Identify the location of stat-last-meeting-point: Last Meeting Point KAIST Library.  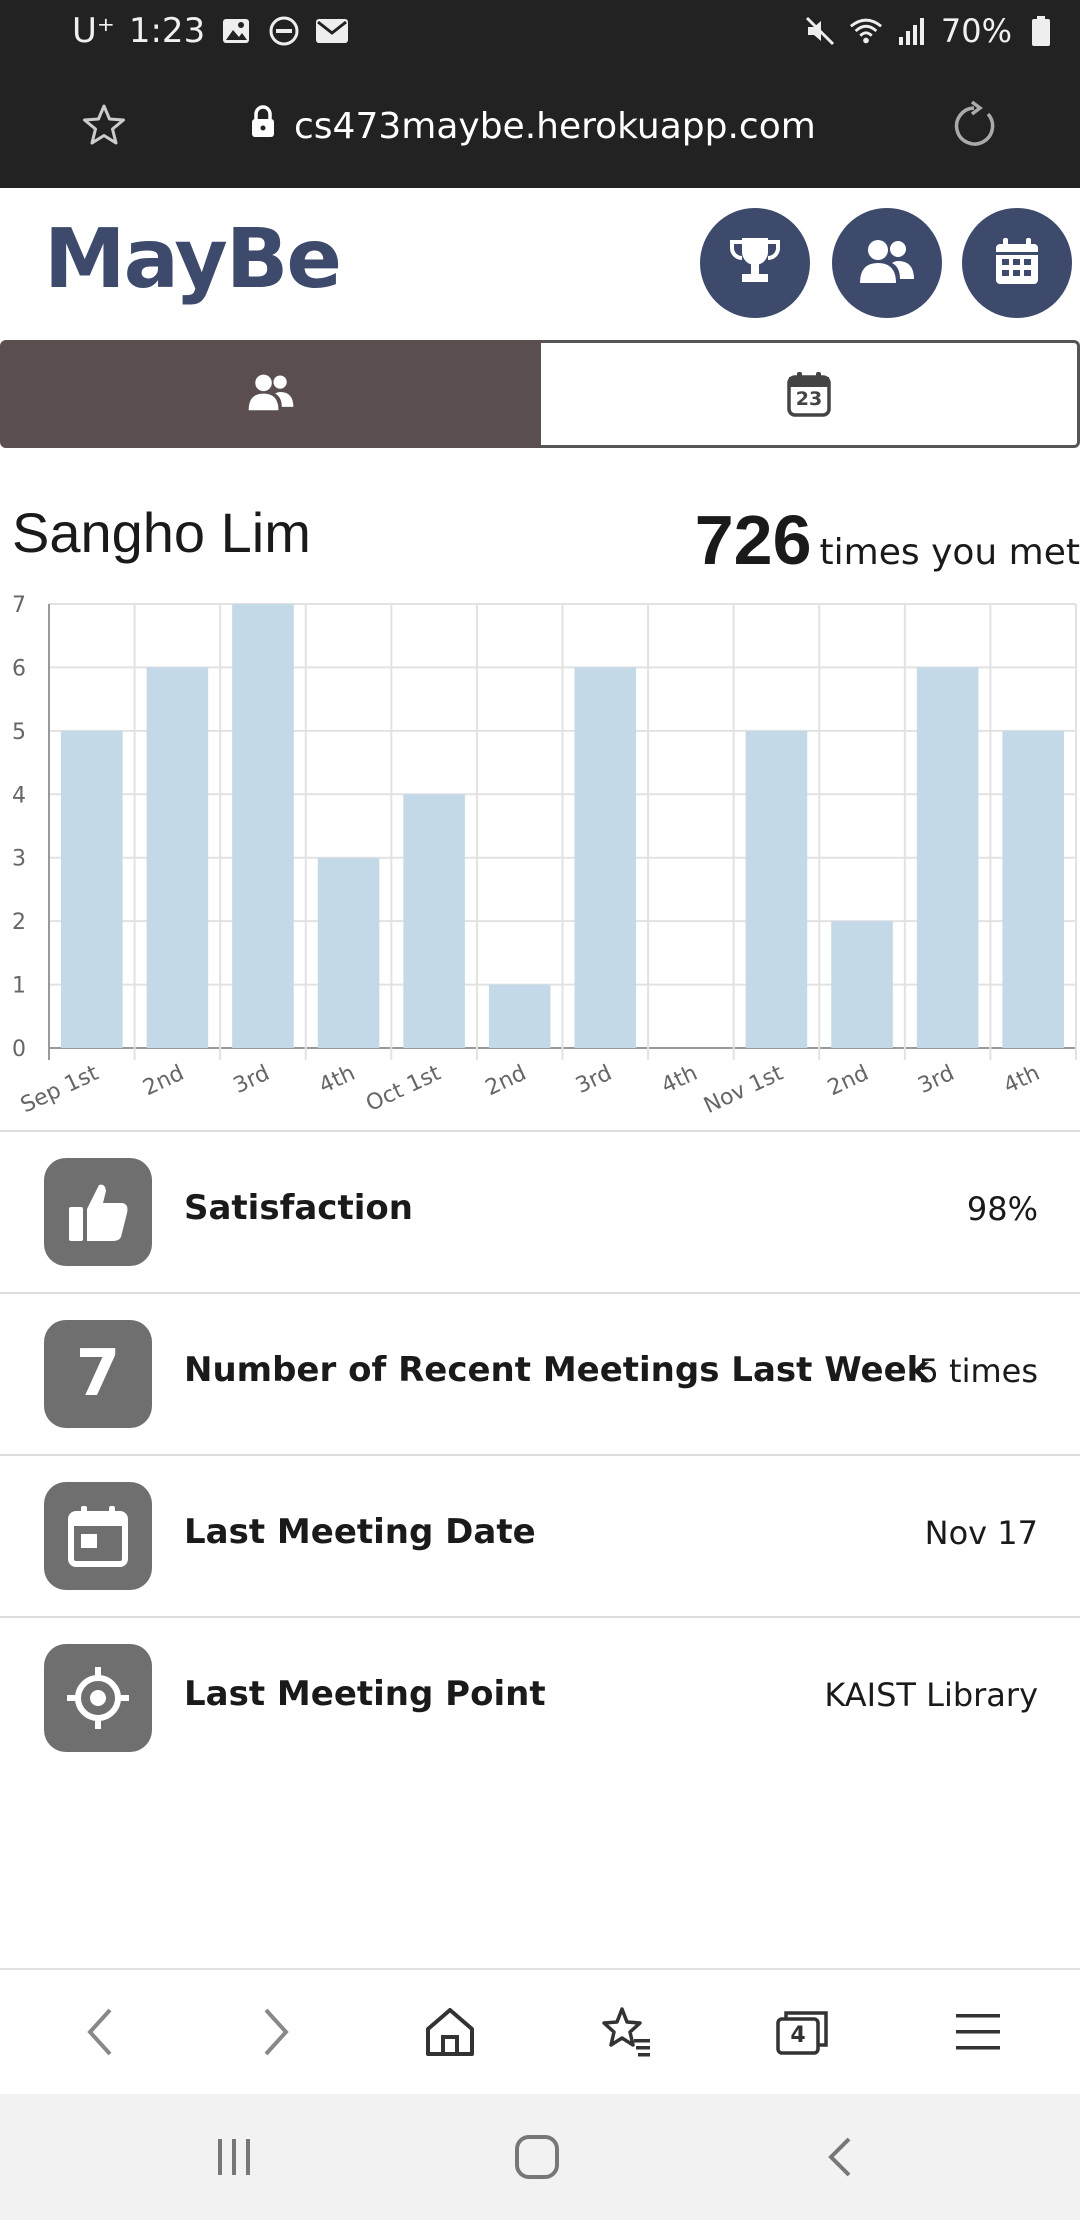
(540, 1698).